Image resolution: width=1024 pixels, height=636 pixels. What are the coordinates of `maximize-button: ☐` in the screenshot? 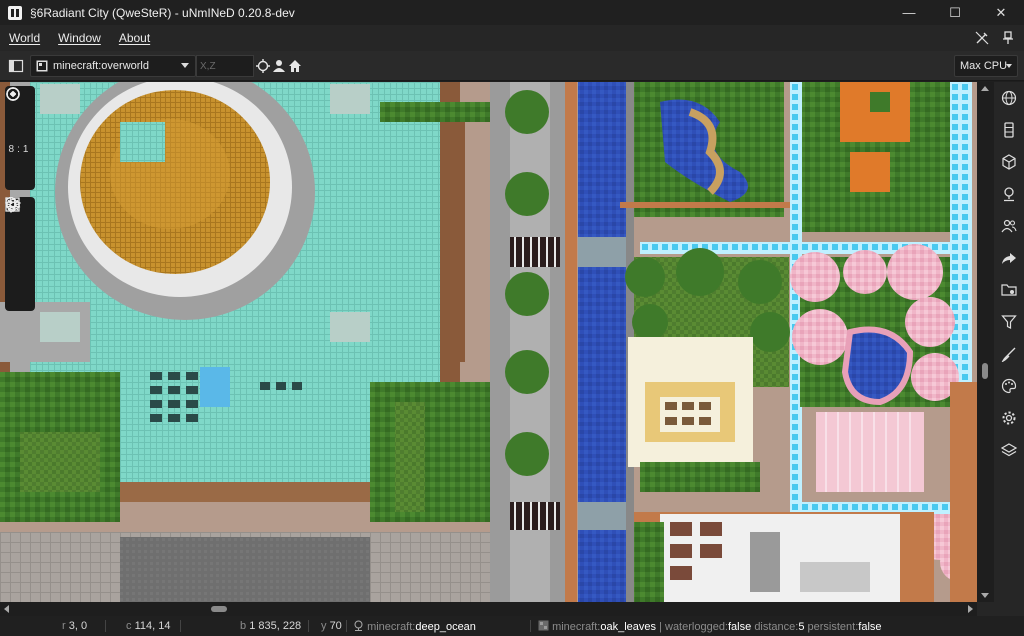 It's located at (955, 12).